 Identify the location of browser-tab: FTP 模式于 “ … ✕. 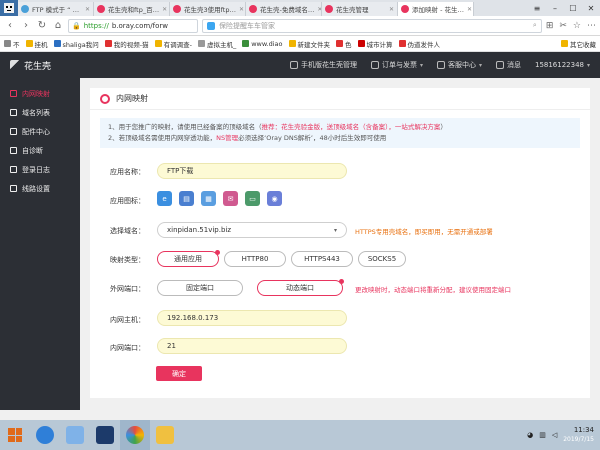
(56, 9).